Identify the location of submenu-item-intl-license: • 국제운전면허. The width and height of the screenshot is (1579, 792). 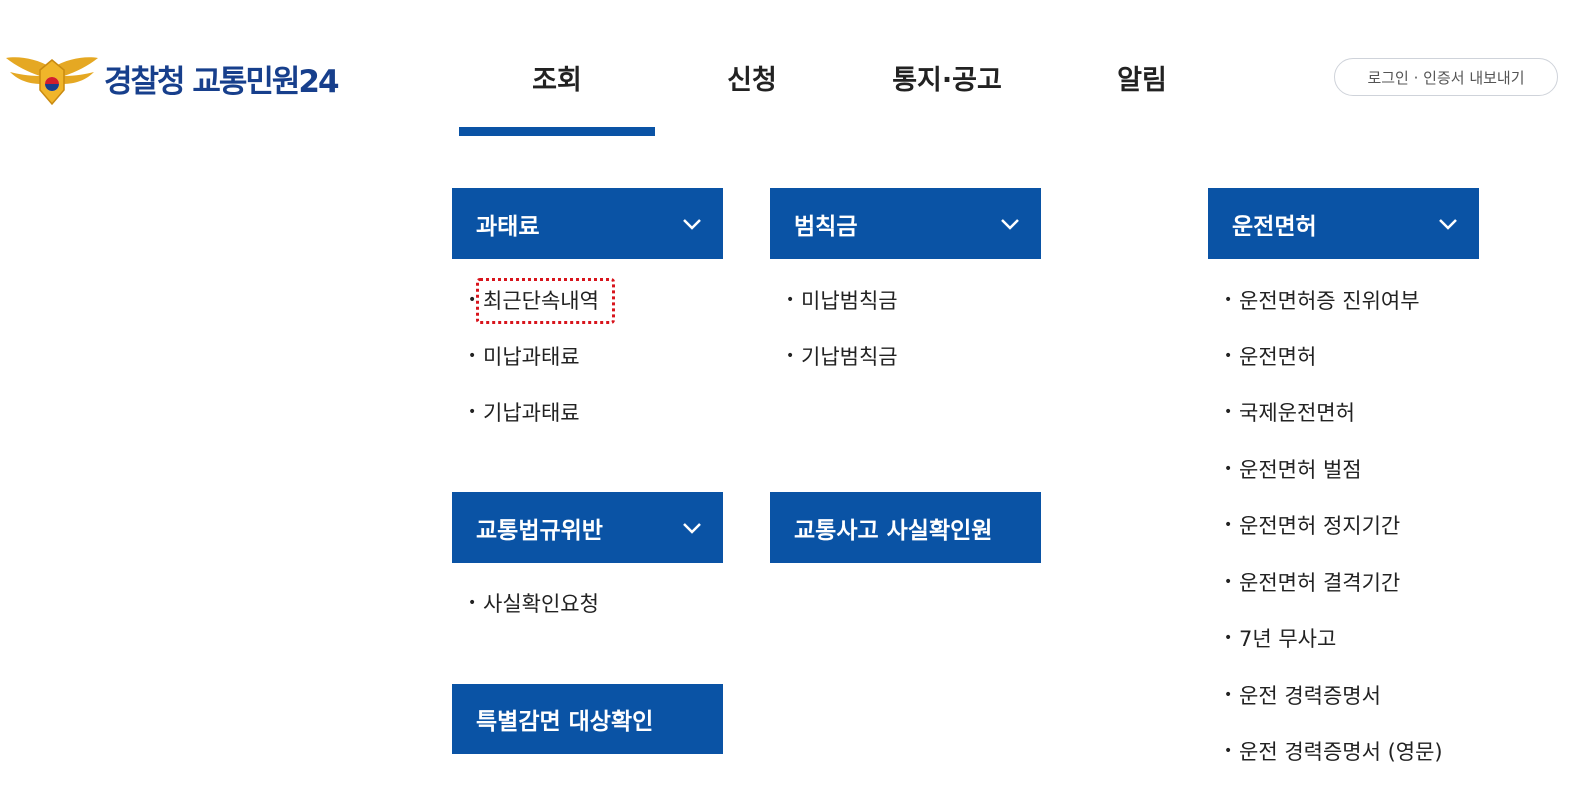
(1289, 412).